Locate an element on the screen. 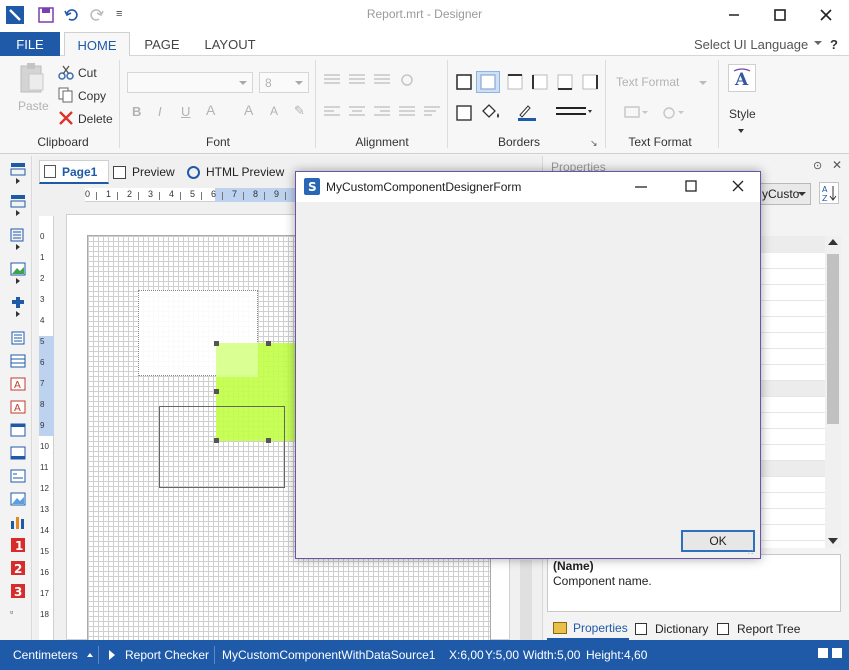  fill-color-icon is located at coordinates (491, 112).